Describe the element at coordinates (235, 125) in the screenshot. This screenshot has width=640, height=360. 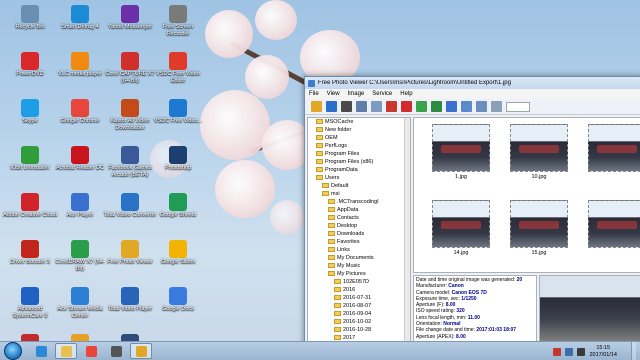
I see `blossom` at that location.